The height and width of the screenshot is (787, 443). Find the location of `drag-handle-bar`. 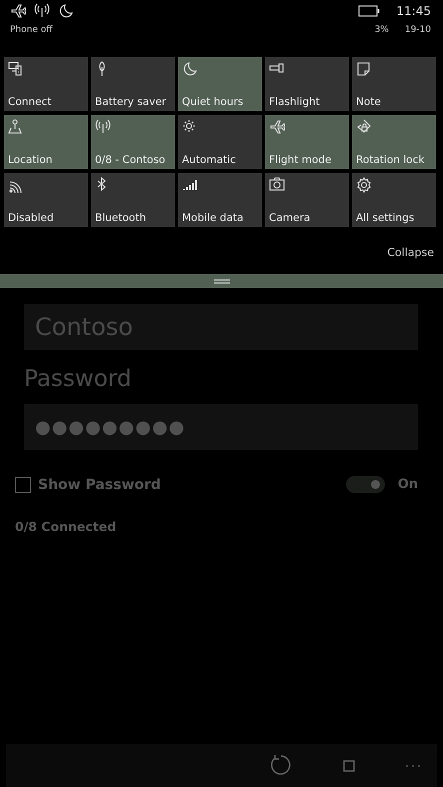

drag-handle-bar is located at coordinates (221, 281).